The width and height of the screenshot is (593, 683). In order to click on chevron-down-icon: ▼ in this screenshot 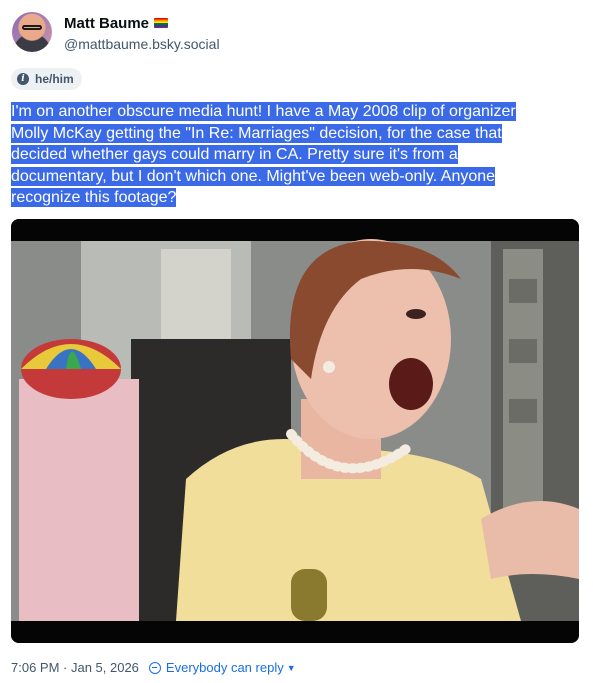, I will do `click(291, 667)`.